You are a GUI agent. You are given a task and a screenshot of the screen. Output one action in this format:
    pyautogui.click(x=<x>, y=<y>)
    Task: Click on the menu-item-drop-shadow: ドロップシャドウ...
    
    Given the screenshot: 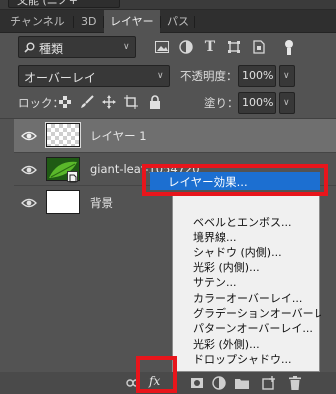 What is the action you would take?
    pyautogui.click(x=247, y=359)
    